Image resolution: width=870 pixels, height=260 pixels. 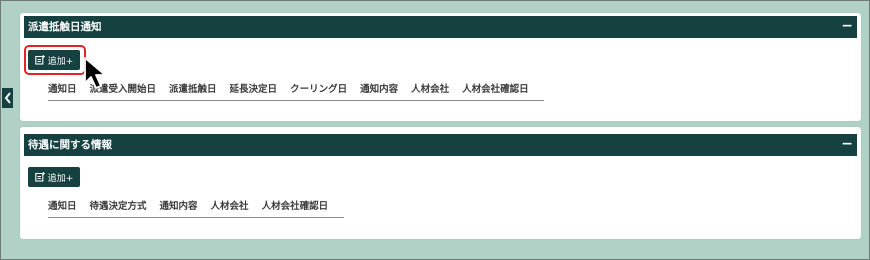 What do you see at coordinates (193, 88) in the screenshot?
I see `column-header: 派遣抵触日` at bounding box center [193, 88].